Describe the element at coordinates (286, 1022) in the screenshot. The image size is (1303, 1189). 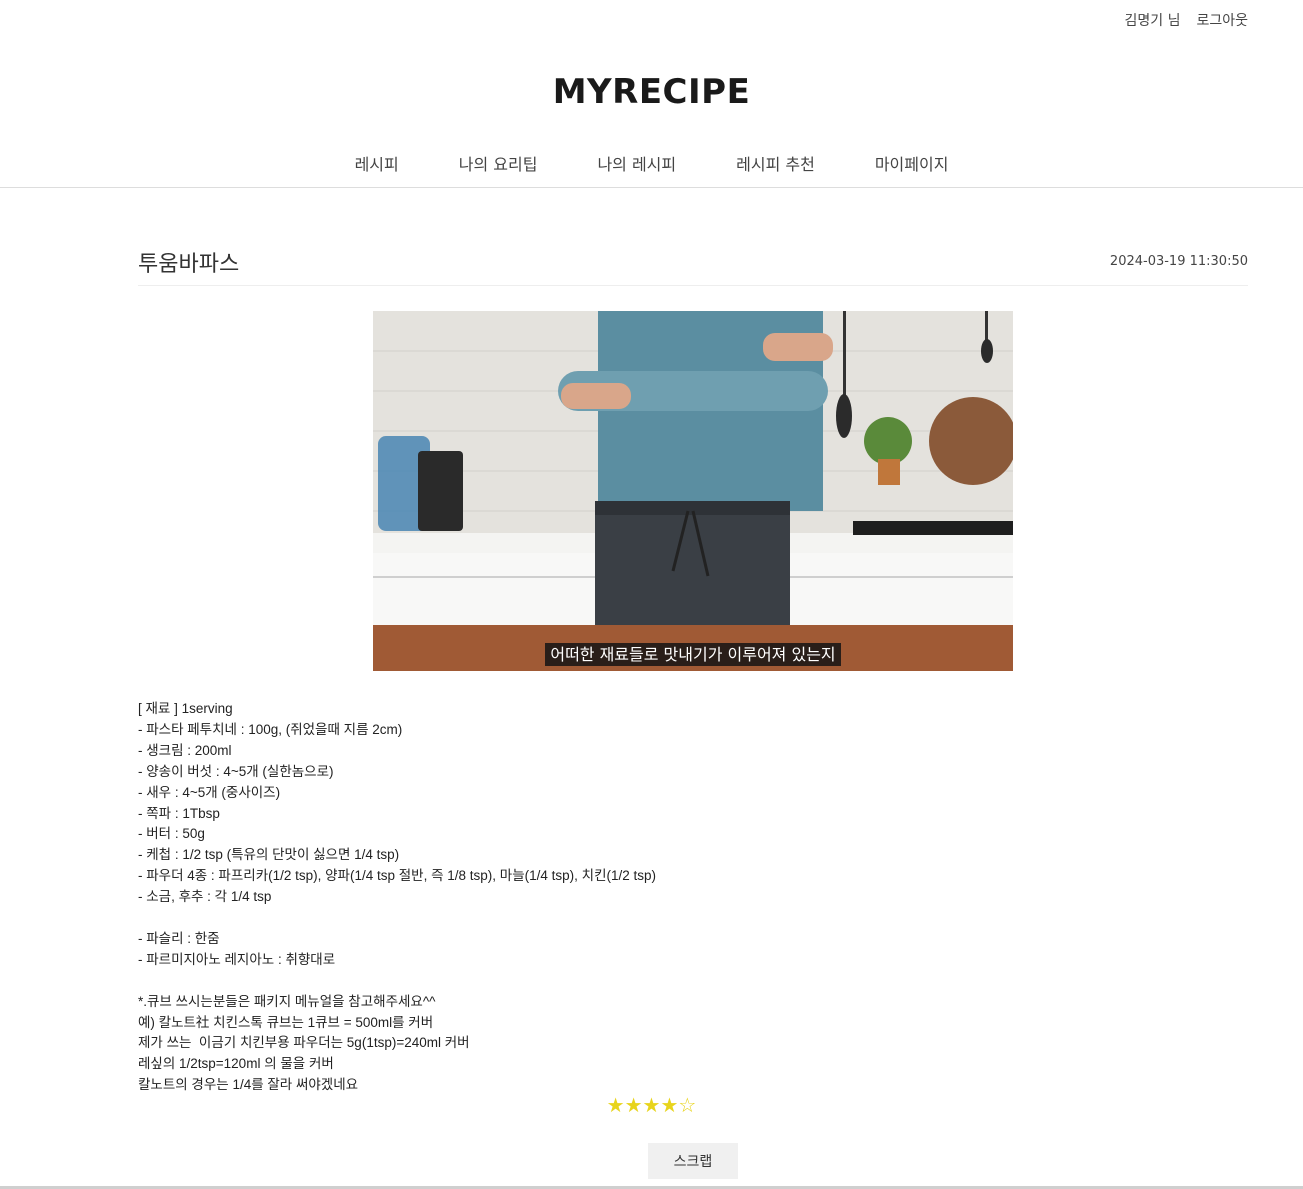
I see `recipe-line: 예) 칼노트社 치킨스톡 큐브는 1큐브 = 500ml를 커버` at that location.